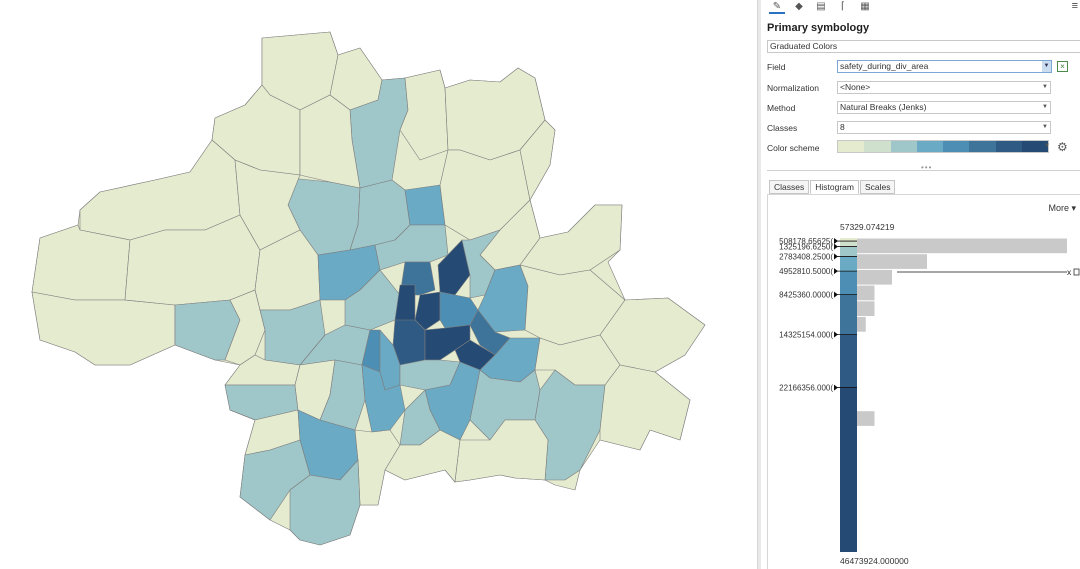  What do you see at coordinates (944, 107) in the screenshot?
I see `method-select: Natural Breaks (Jenks) ▼` at bounding box center [944, 107].